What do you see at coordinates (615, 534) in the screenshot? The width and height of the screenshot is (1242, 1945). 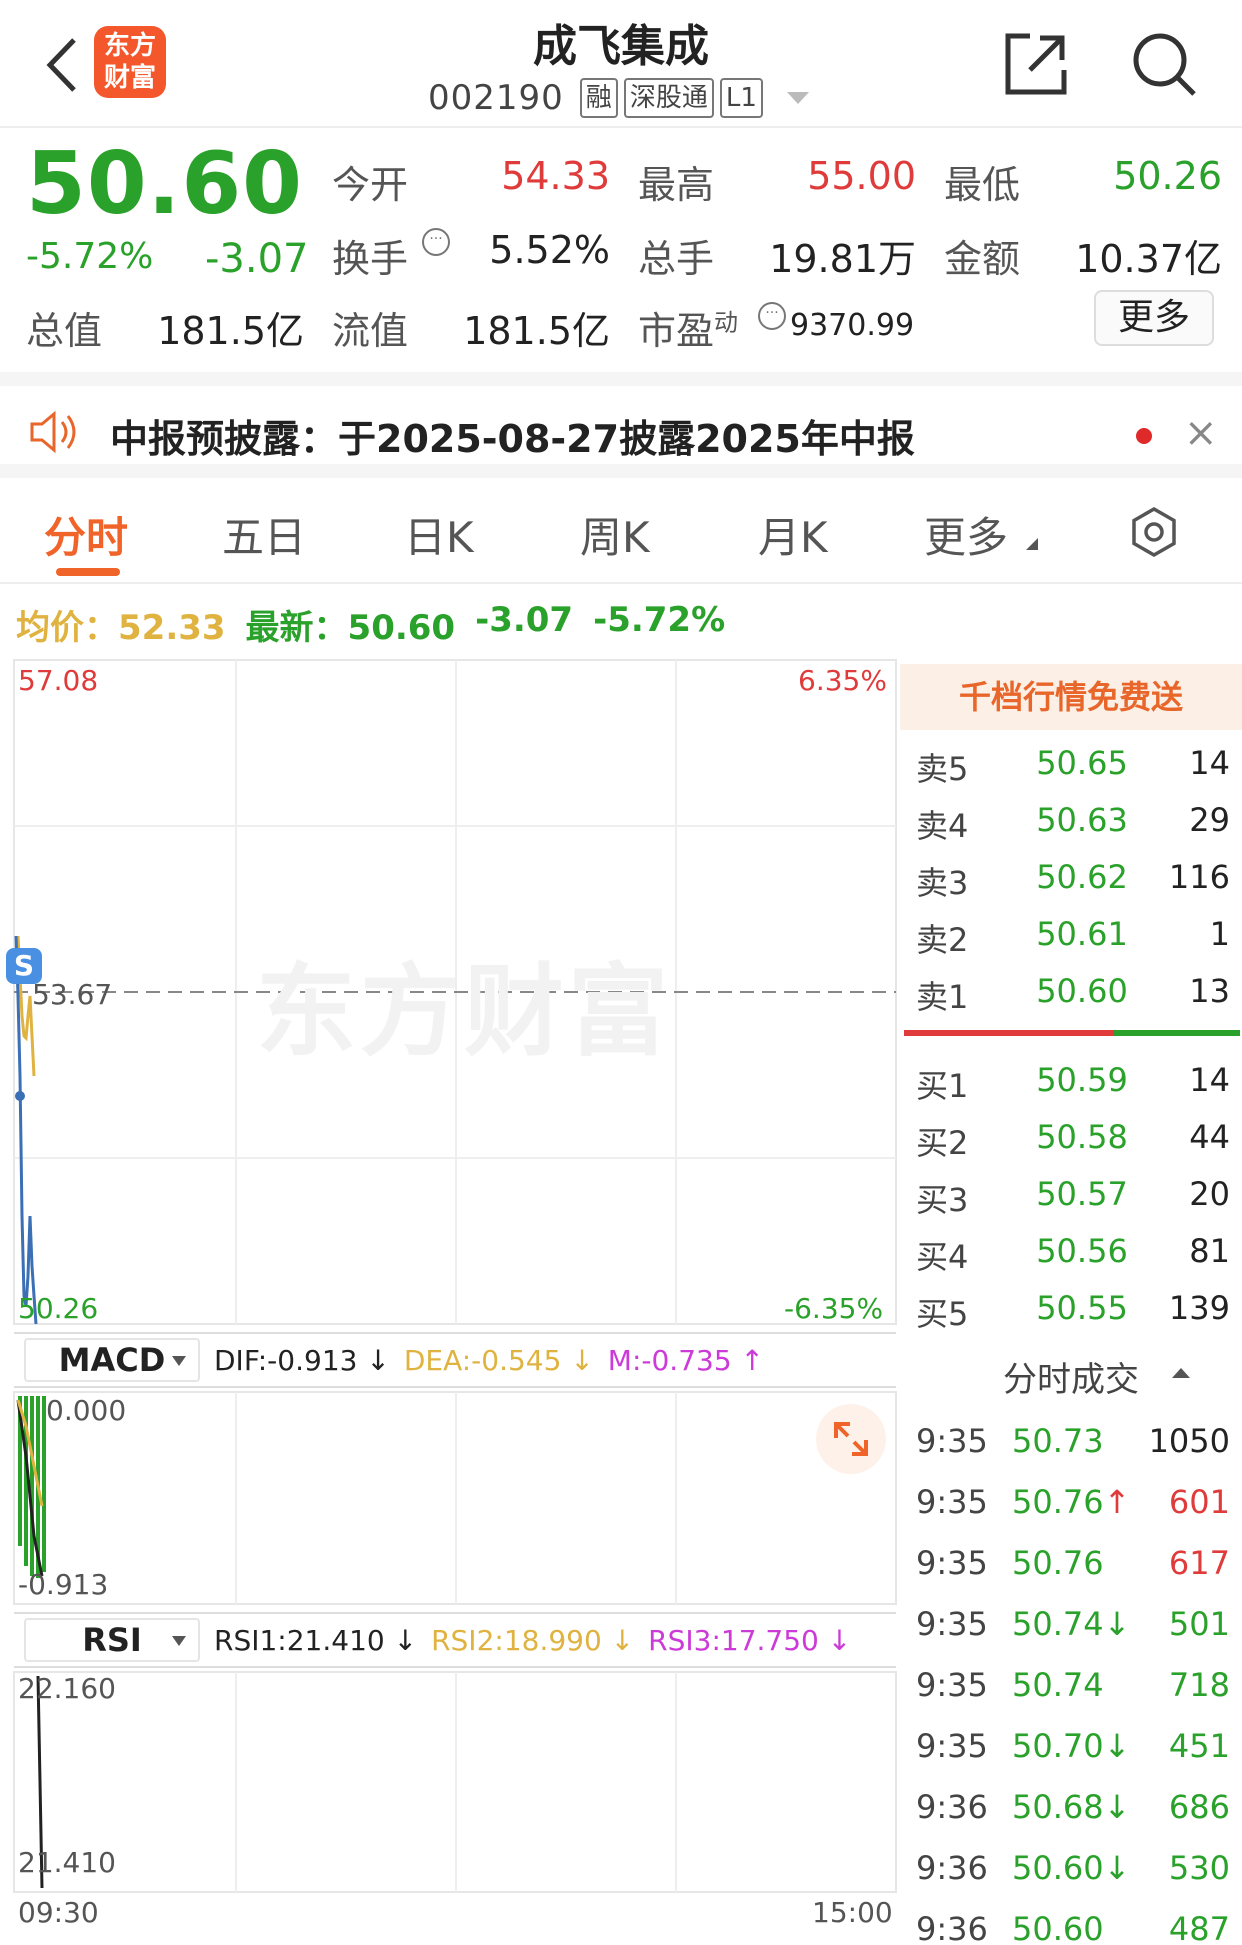 I see `tab-weekly-k: 周K` at bounding box center [615, 534].